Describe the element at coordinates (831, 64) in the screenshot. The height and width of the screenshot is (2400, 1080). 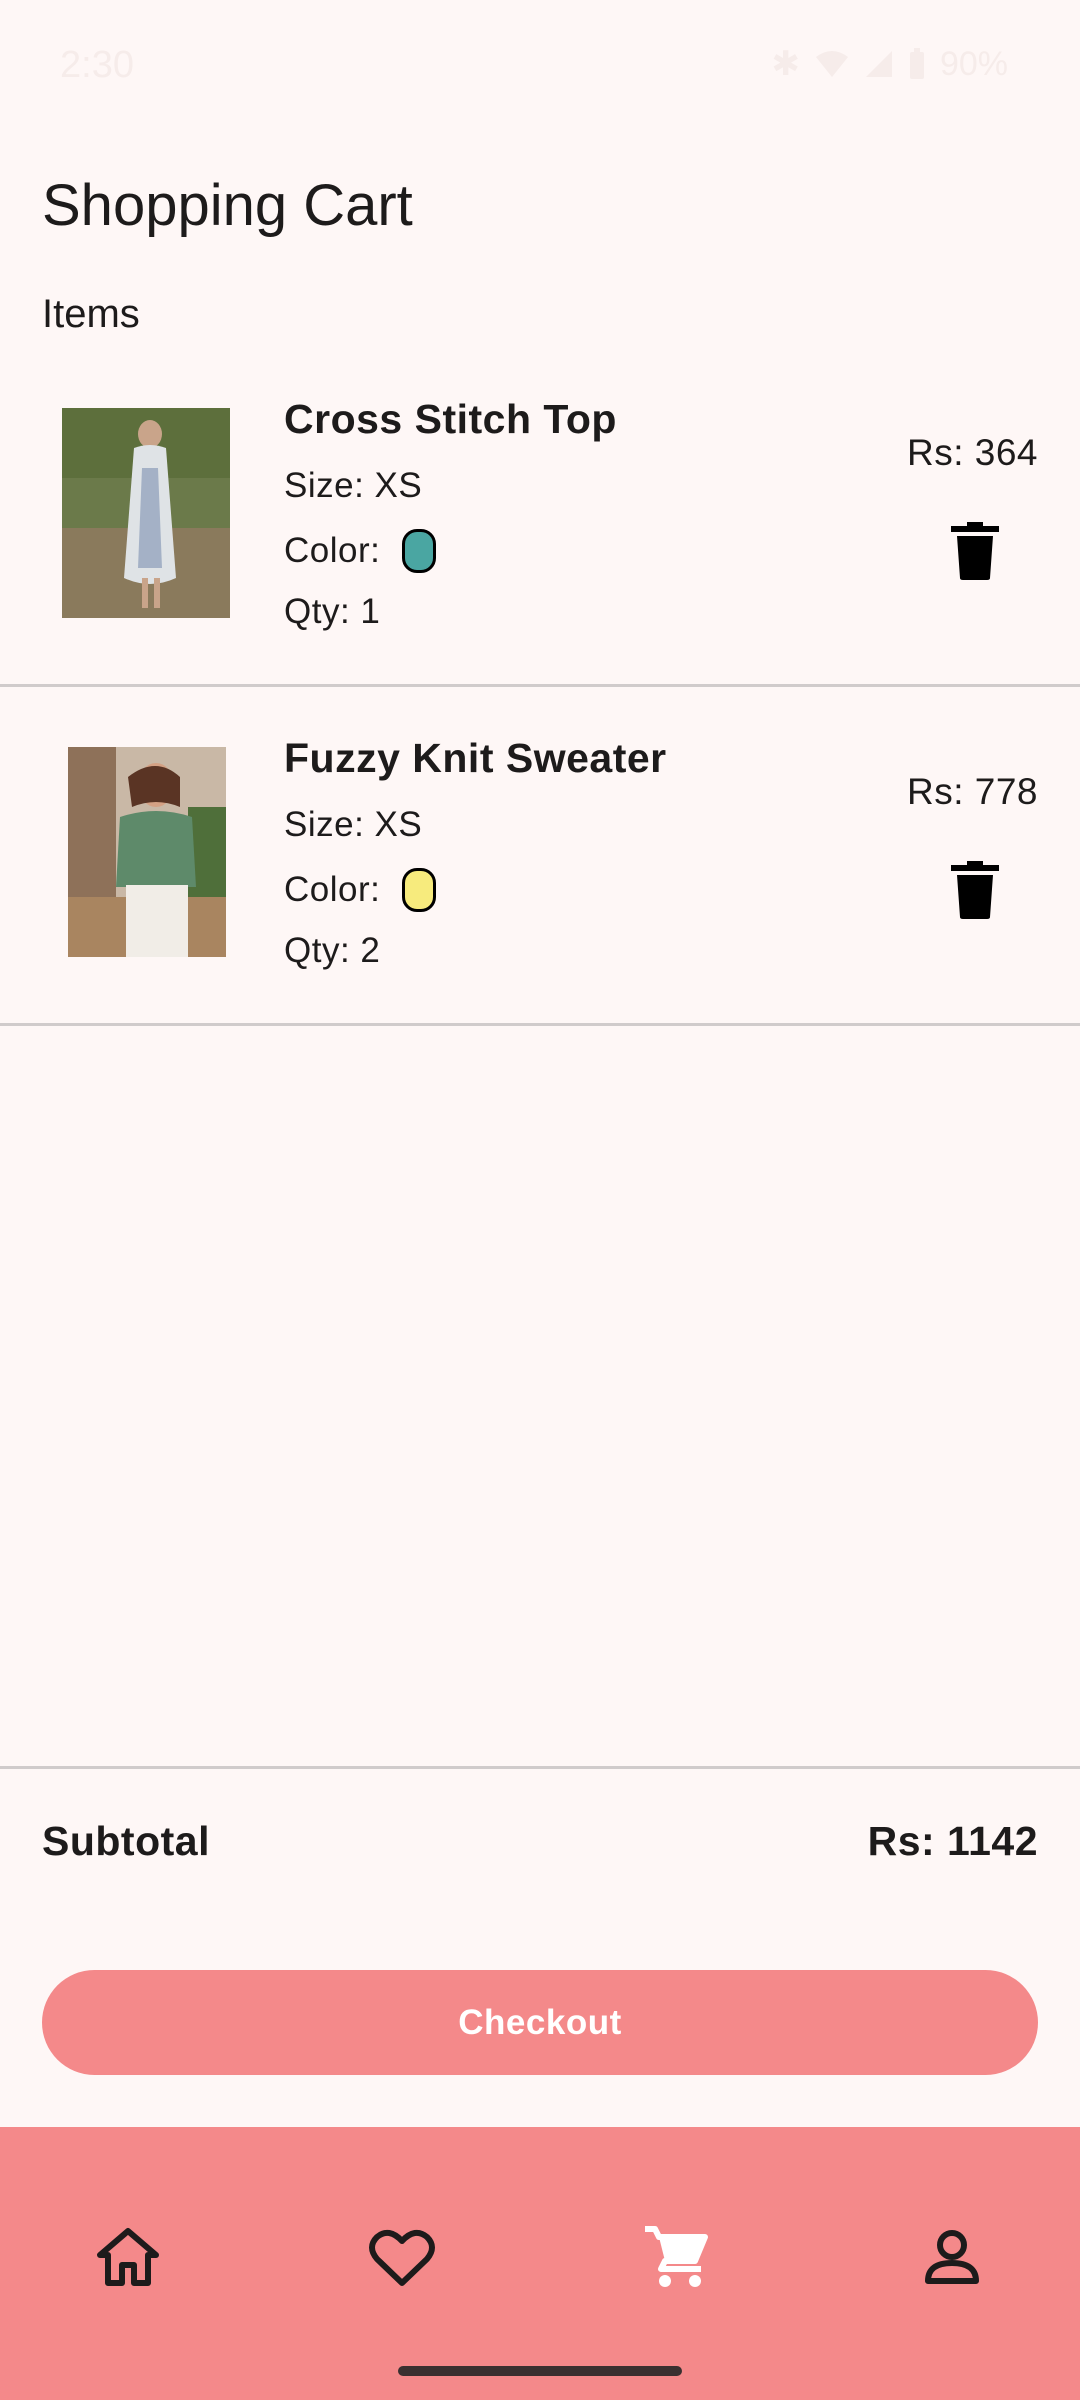
I see `wifi-icon` at that location.